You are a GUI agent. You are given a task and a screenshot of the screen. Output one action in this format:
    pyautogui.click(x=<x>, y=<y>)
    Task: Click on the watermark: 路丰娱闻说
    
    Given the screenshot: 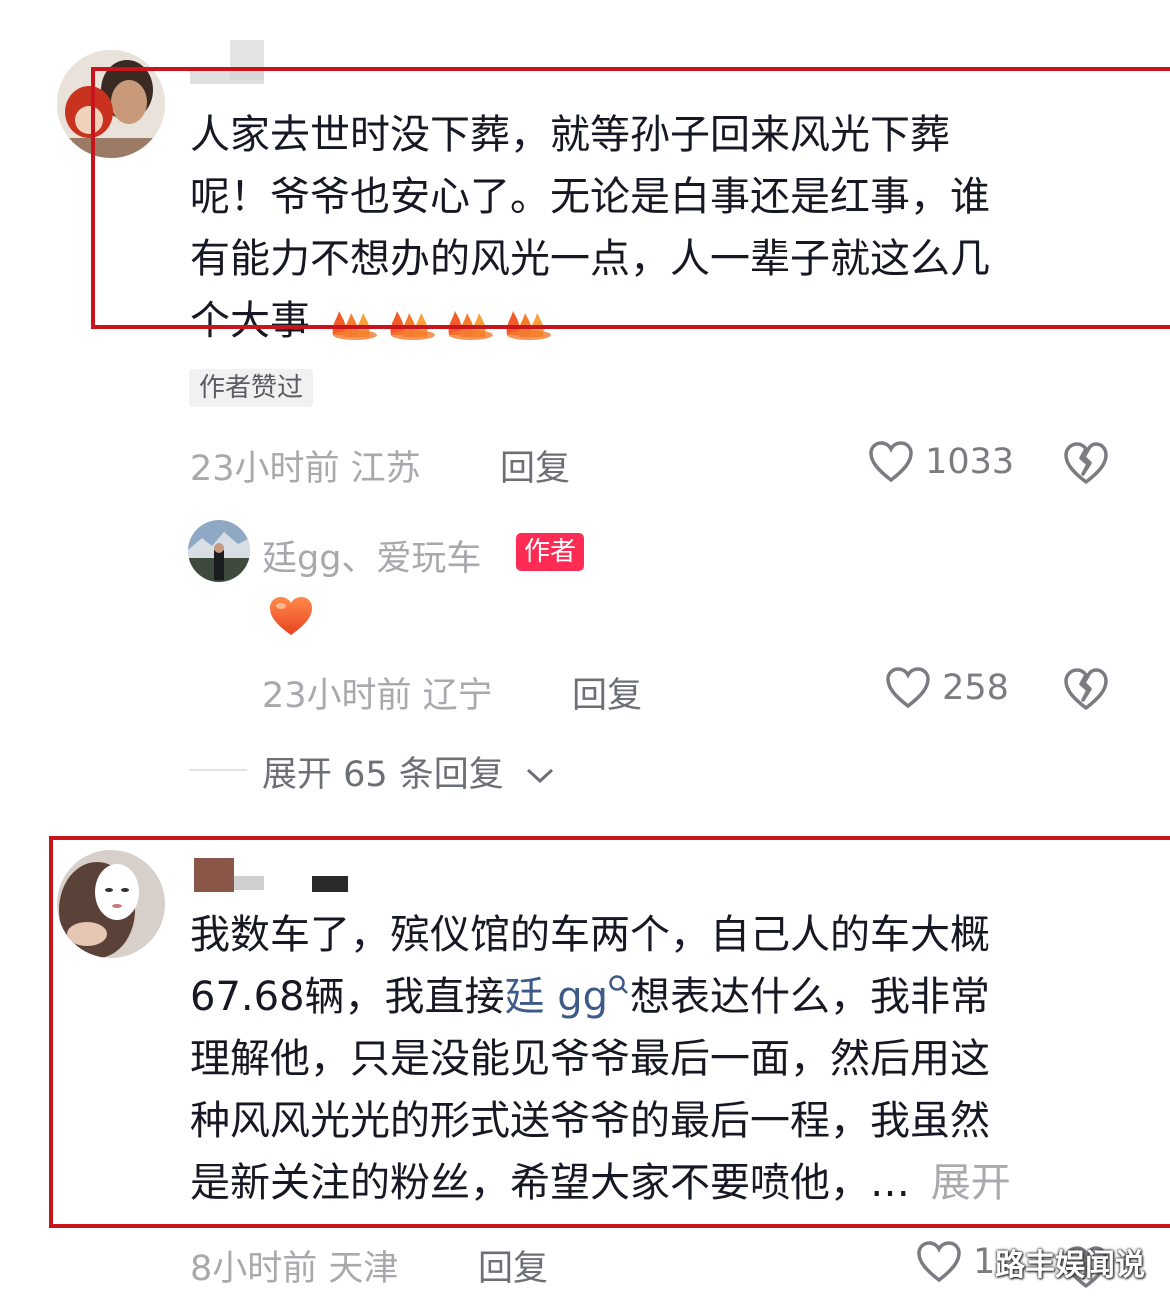 What is the action you would take?
    pyautogui.click(x=1070, y=1262)
    